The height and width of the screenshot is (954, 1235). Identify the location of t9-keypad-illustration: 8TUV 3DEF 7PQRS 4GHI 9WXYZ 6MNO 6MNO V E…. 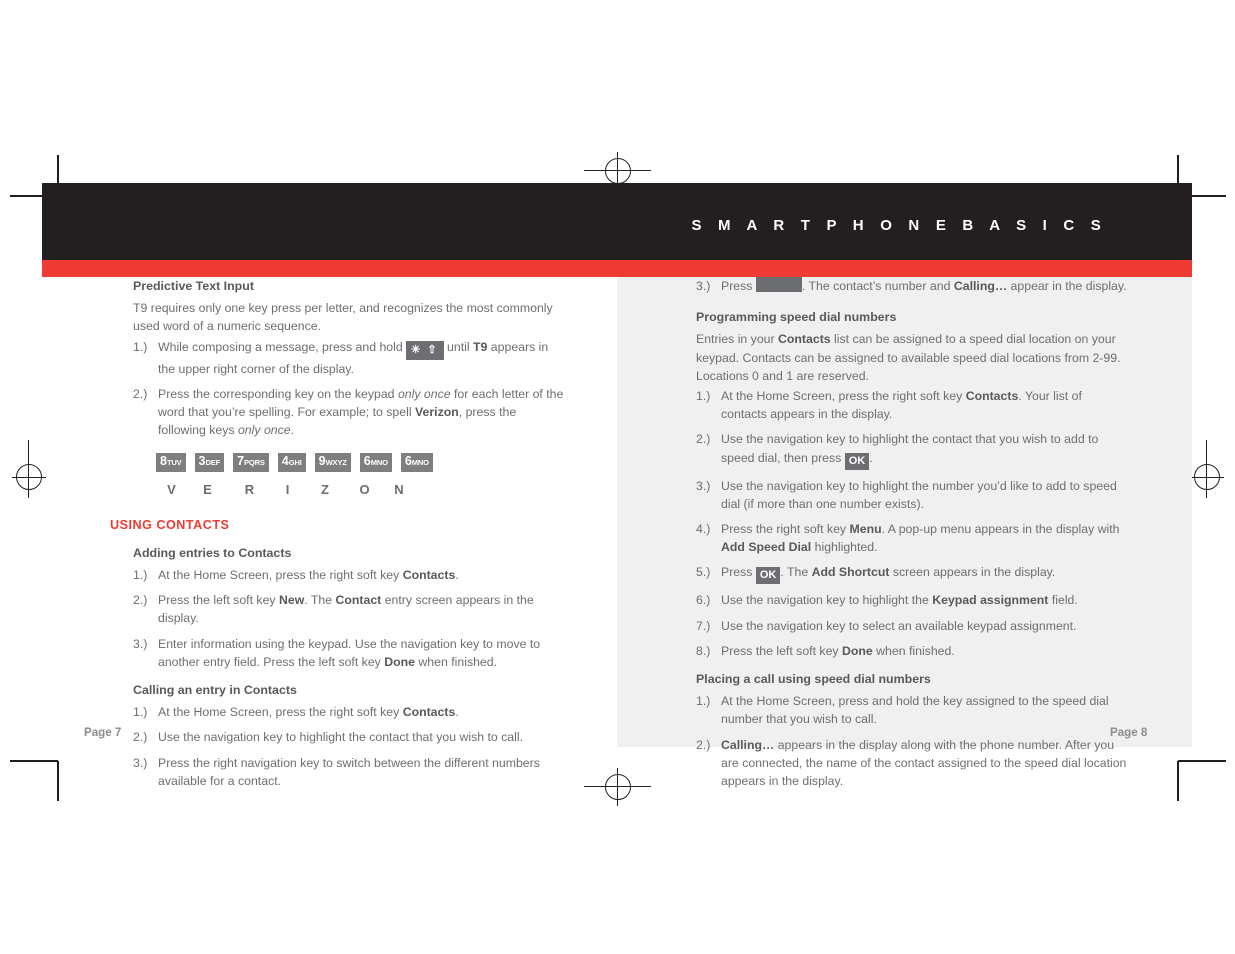
(360, 476).